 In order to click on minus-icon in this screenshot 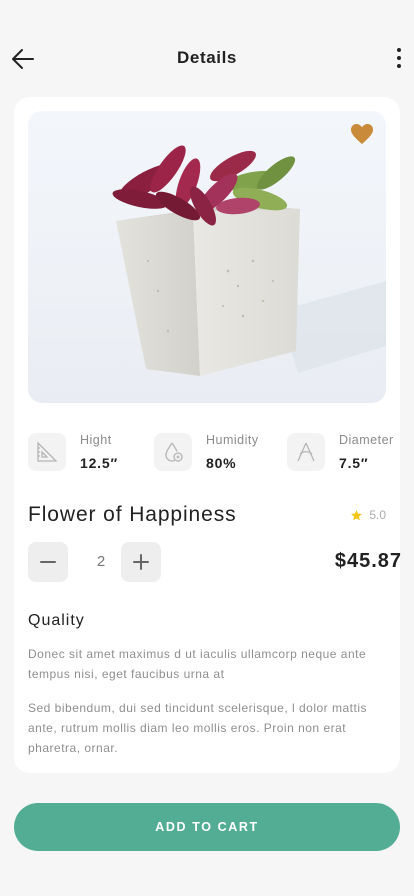, I will do `click(48, 562)`.